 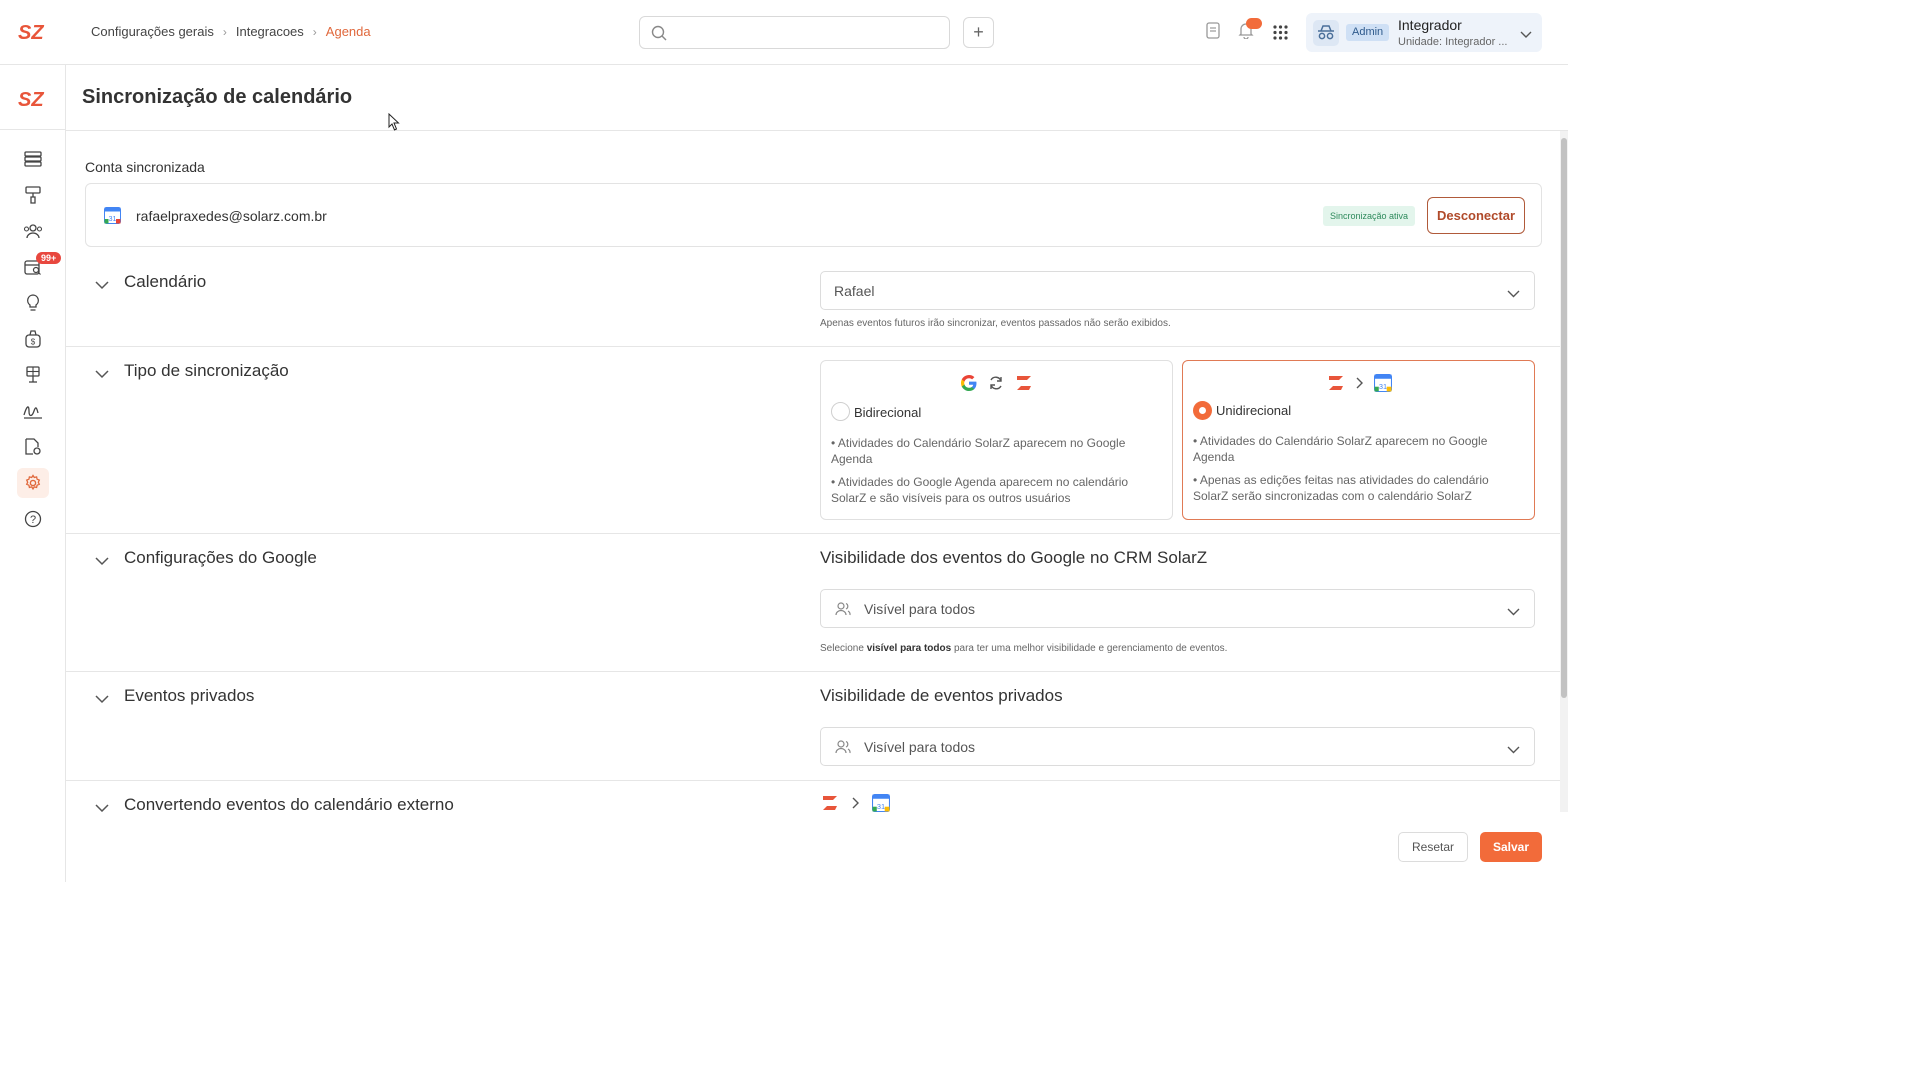 What do you see at coordinates (1213, 33) in the screenshot?
I see `notes-icon` at bounding box center [1213, 33].